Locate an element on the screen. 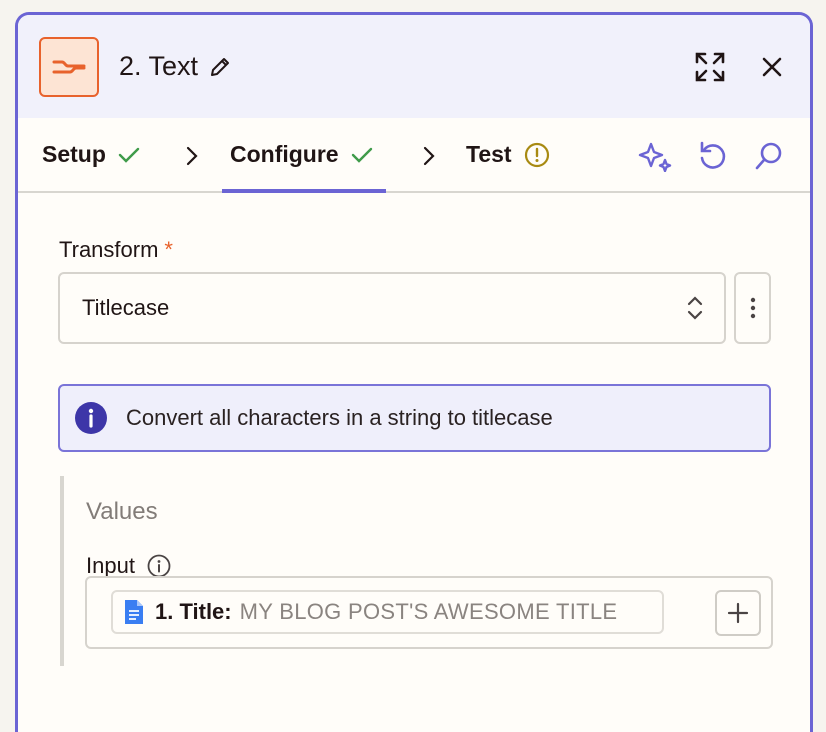 This screenshot has width=826, height=732. google-docs-icon is located at coordinates (134, 612).